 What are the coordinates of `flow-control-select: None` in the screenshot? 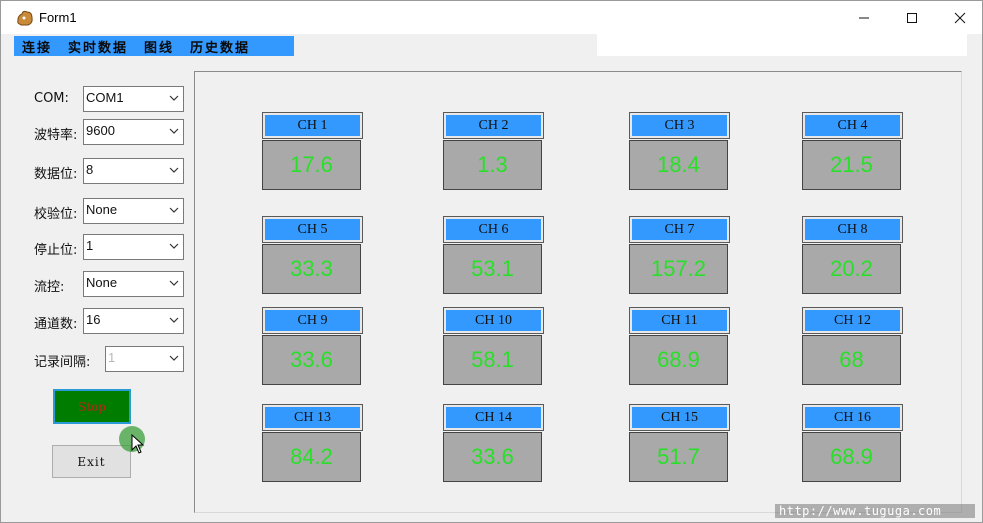 It's located at (133, 284).